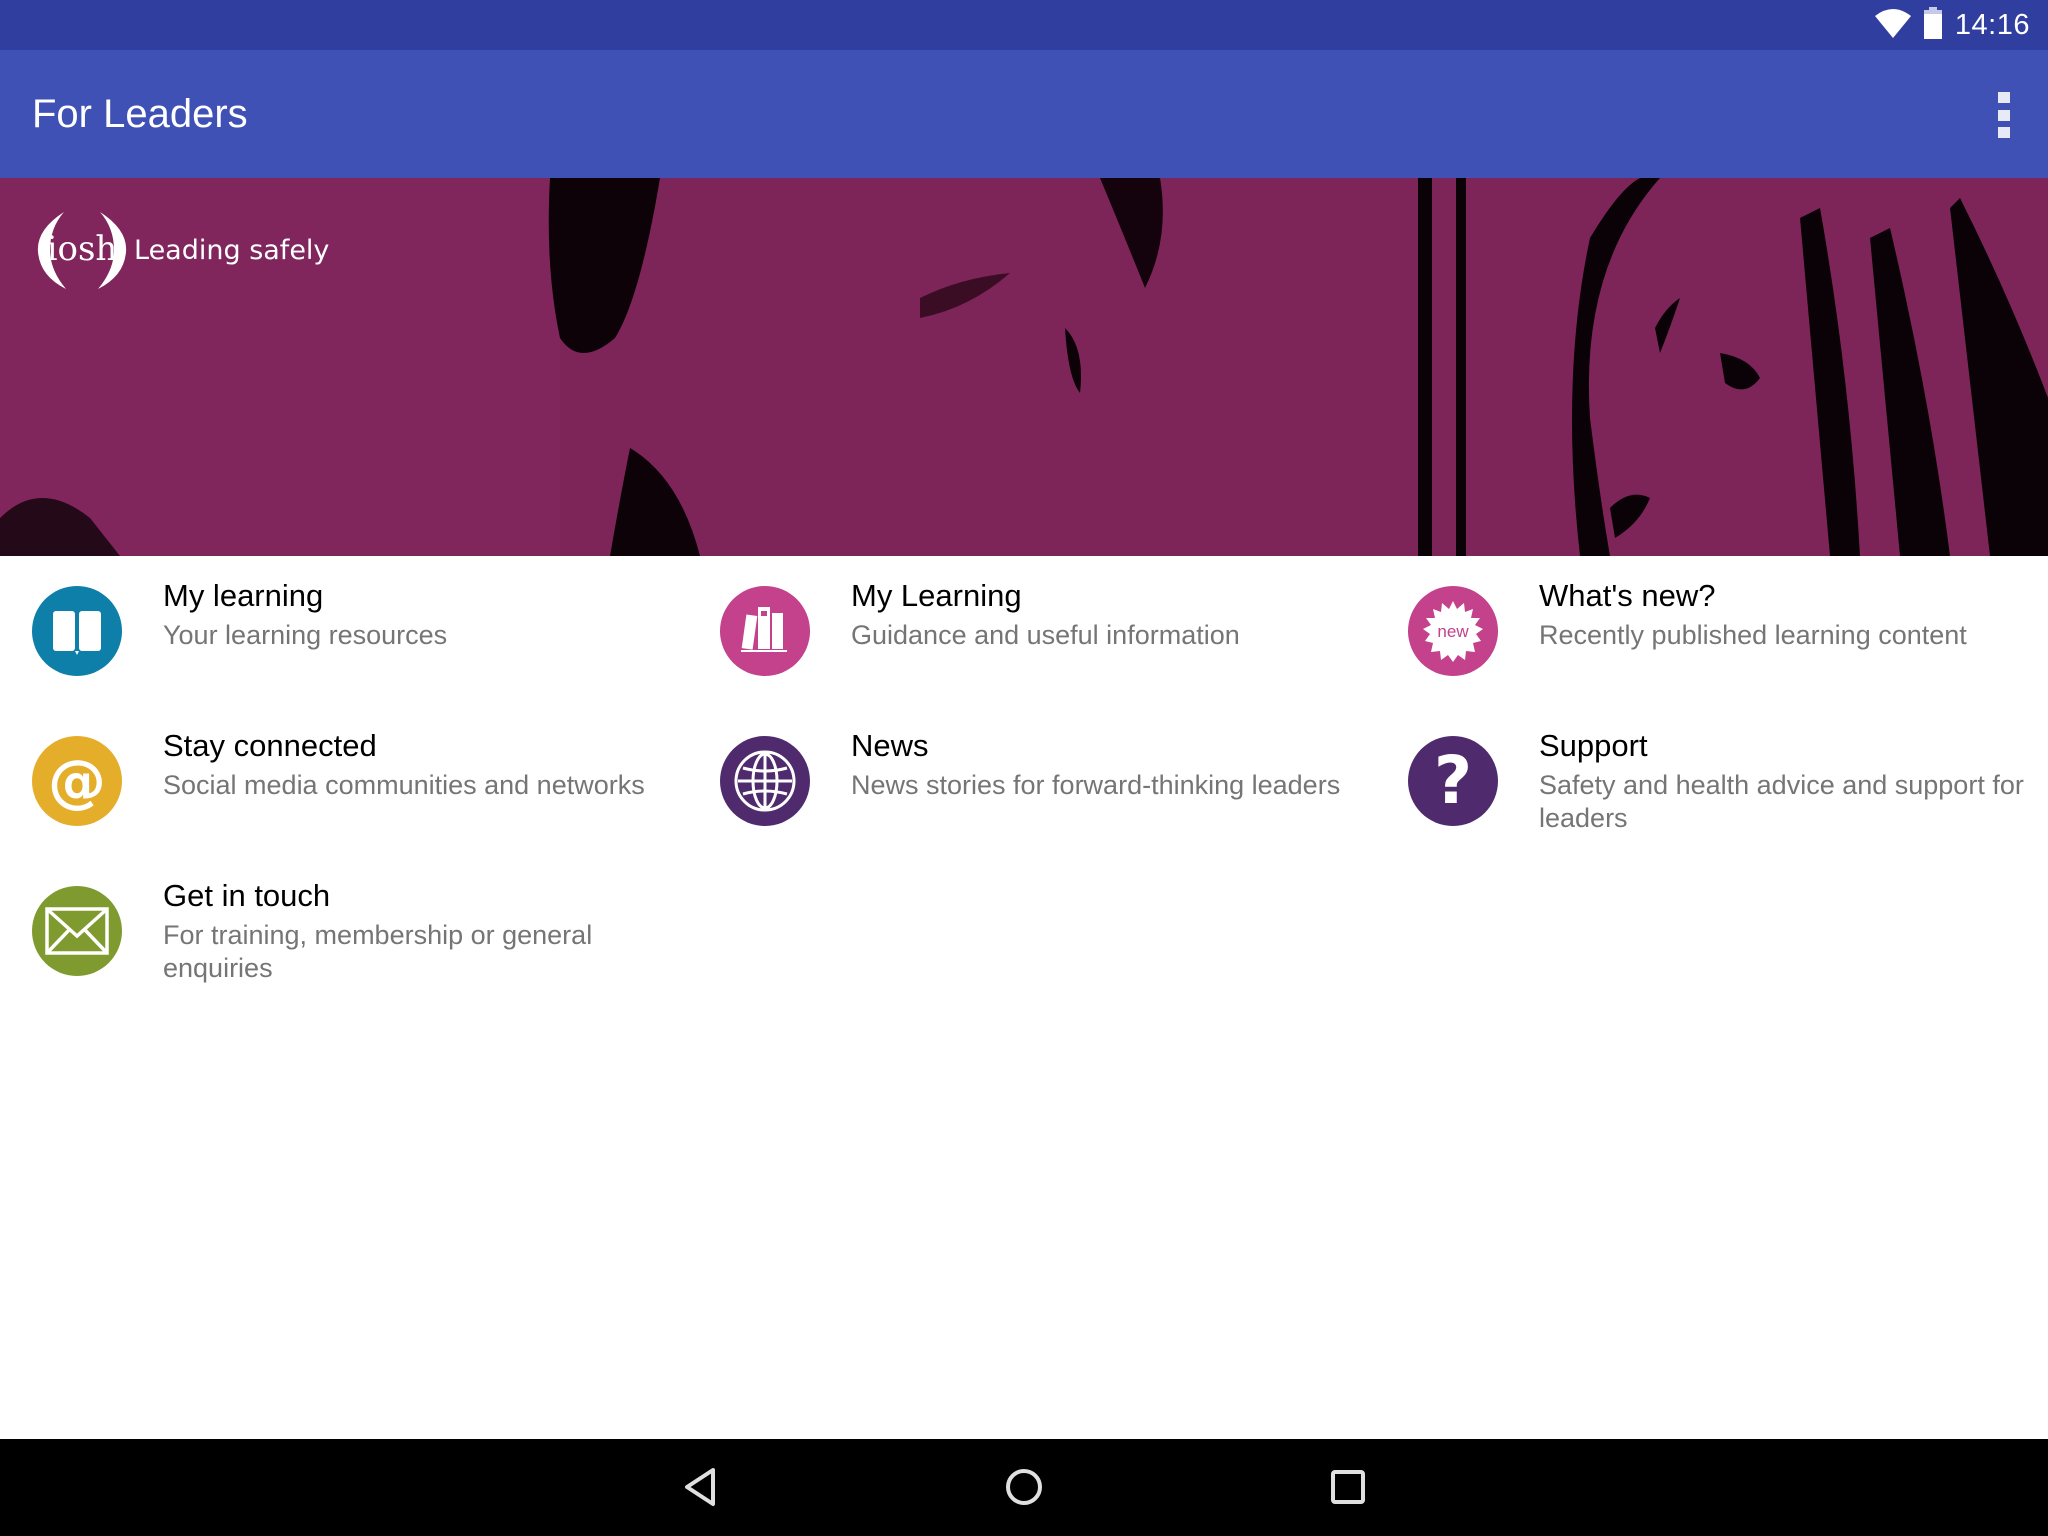  Describe the element at coordinates (765, 781) in the screenshot. I see `globe-icon` at that location.